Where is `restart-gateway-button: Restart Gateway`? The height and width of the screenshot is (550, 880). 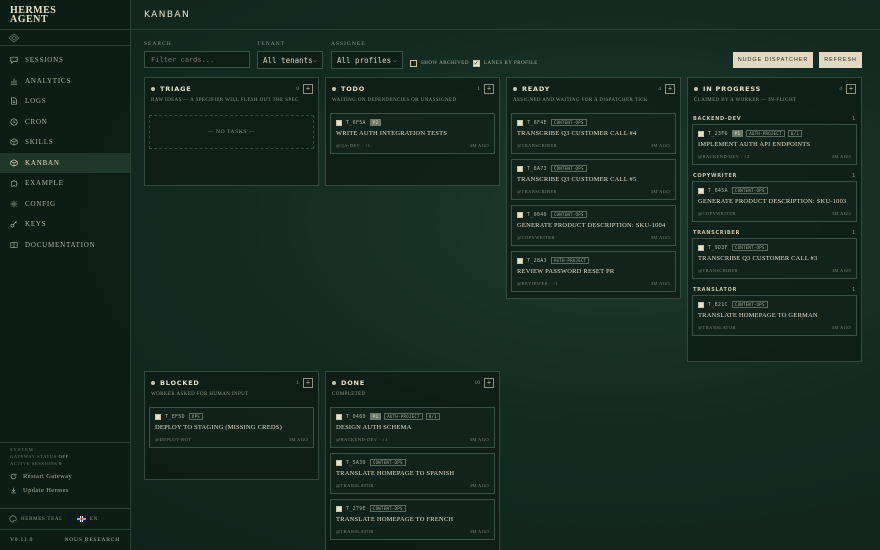
restart-gateway-button: Restart Gateway is located at coordinates (65, 476).